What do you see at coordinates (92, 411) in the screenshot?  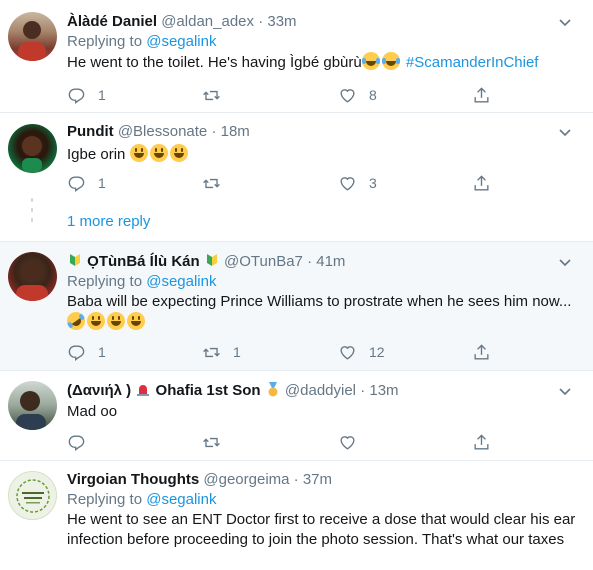 I see `tweet-text: Mad oo` at bounding box center [92, 411].